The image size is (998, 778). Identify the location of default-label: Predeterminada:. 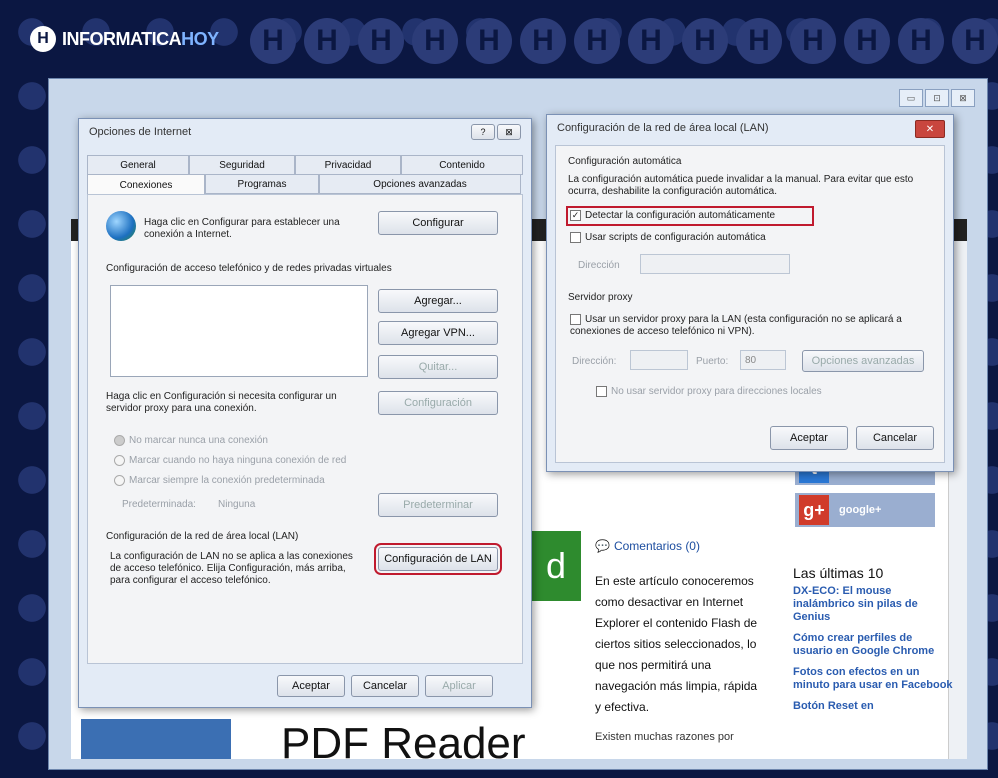
(159, 504).